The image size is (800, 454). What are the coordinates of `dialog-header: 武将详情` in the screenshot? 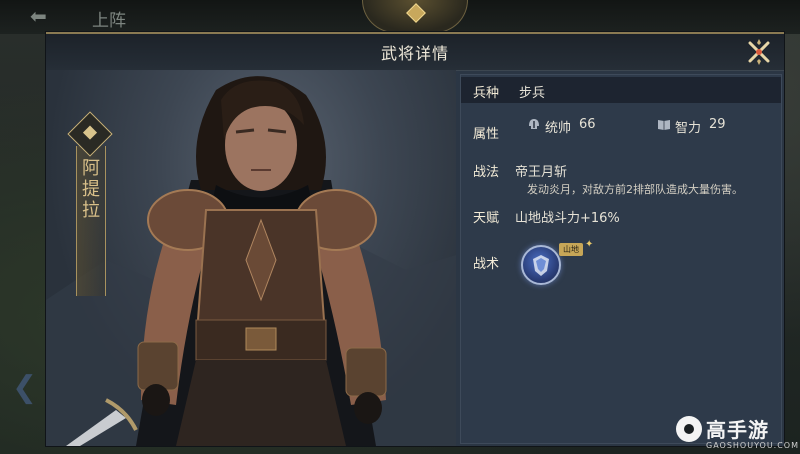 It's located at (415, 52).